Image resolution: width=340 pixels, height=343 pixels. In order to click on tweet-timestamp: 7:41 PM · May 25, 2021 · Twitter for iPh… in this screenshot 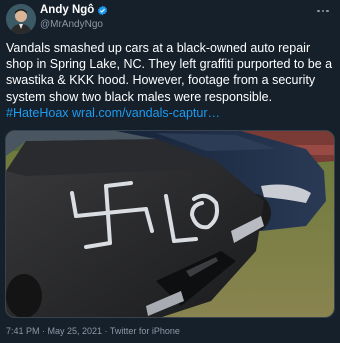, I will do `click(93, 331)`.